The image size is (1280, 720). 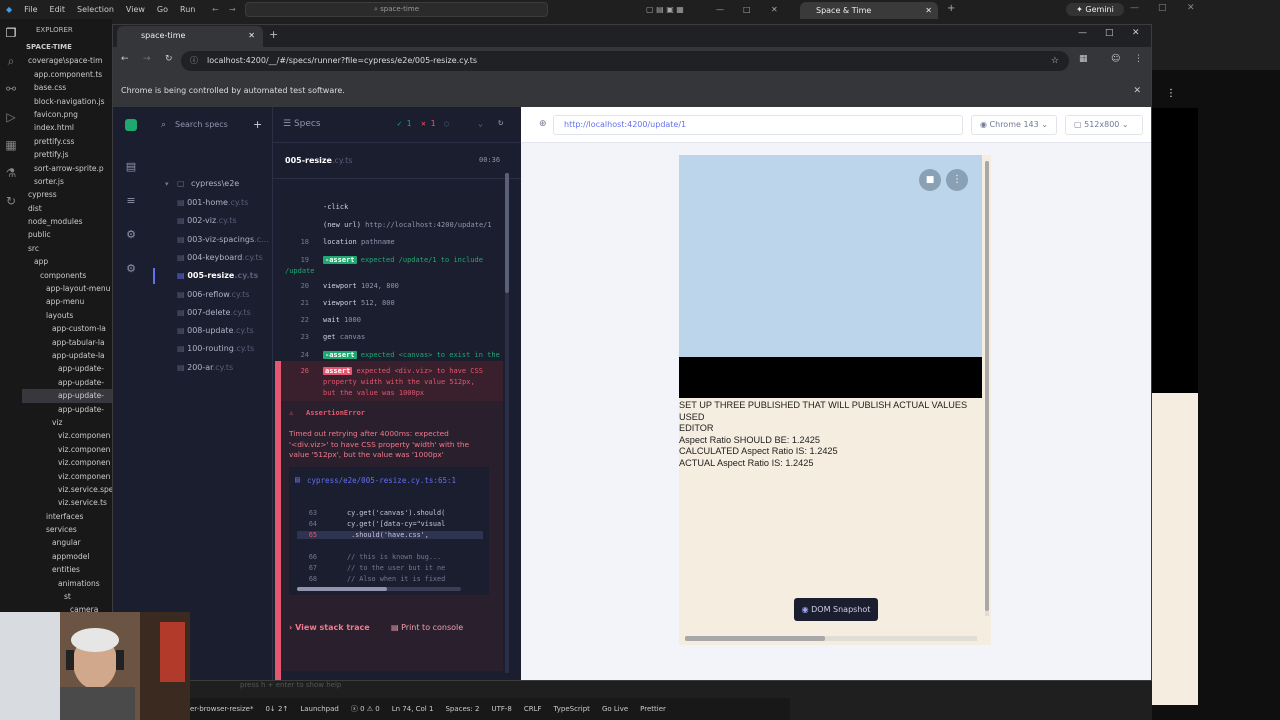 I want to click on chrome-minimize-icon: —, so click(x=1082, y=33).